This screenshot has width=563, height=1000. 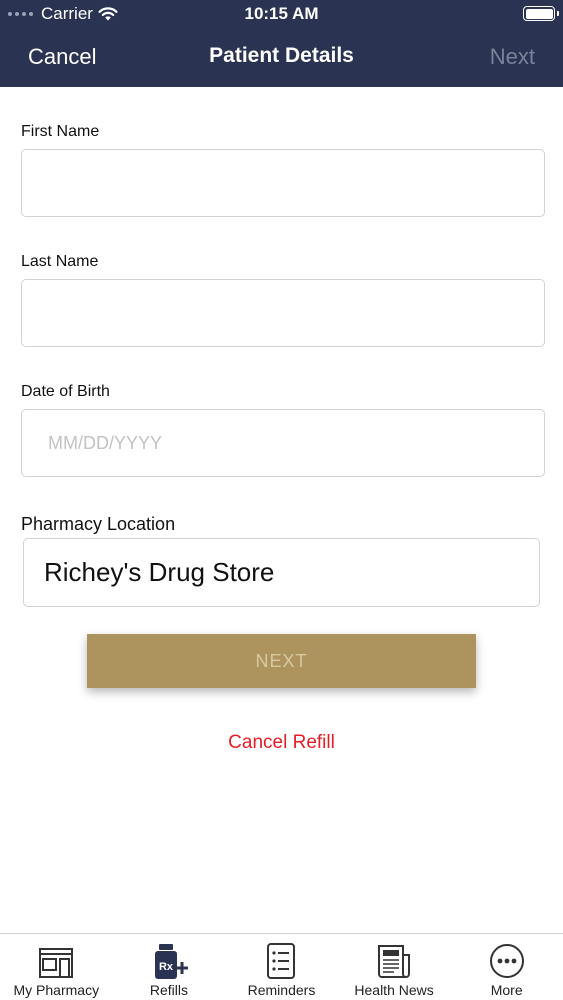 What do you see at coordinates (281, 661) in the screenshot?
I see `next-button: NEXT` at bounding box center [281, 661].